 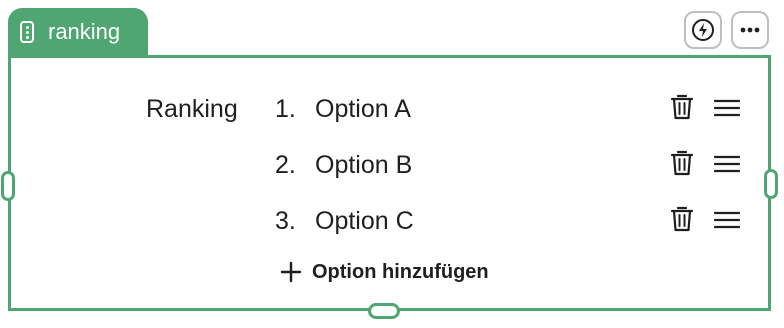 I want to click on quick-action-button, so click(x=703, y=30).